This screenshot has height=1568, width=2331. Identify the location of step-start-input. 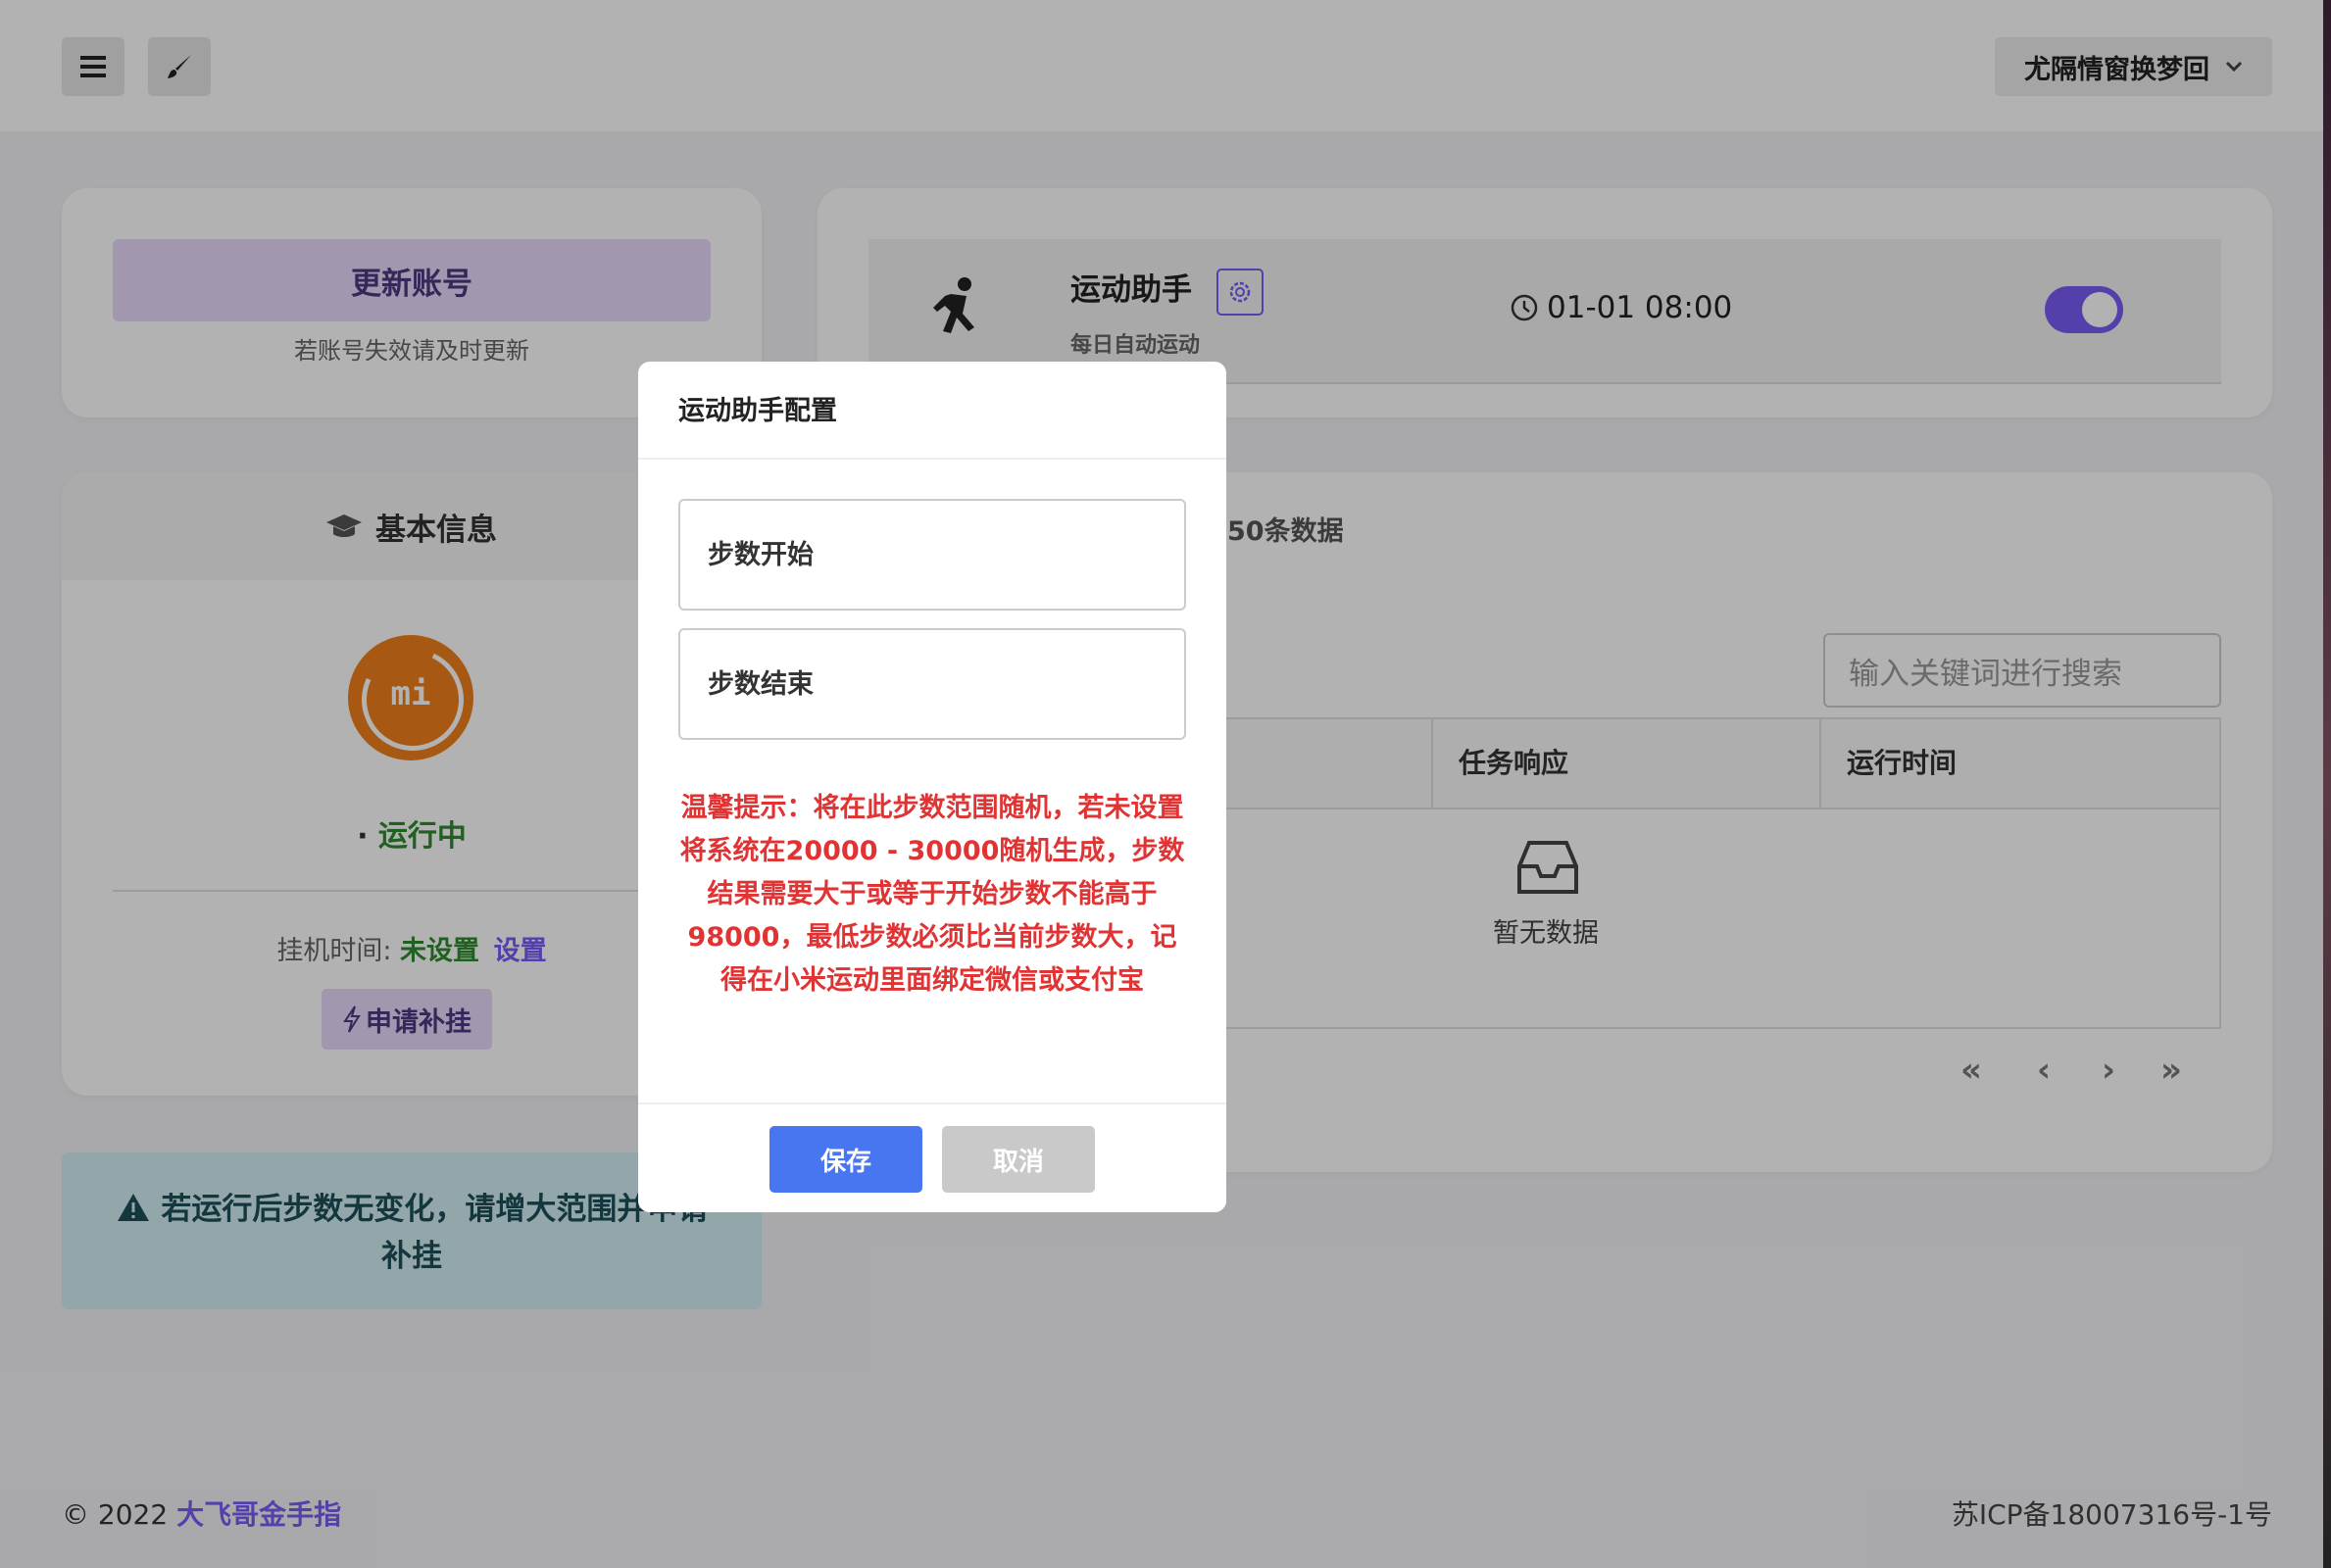
(945, 554).